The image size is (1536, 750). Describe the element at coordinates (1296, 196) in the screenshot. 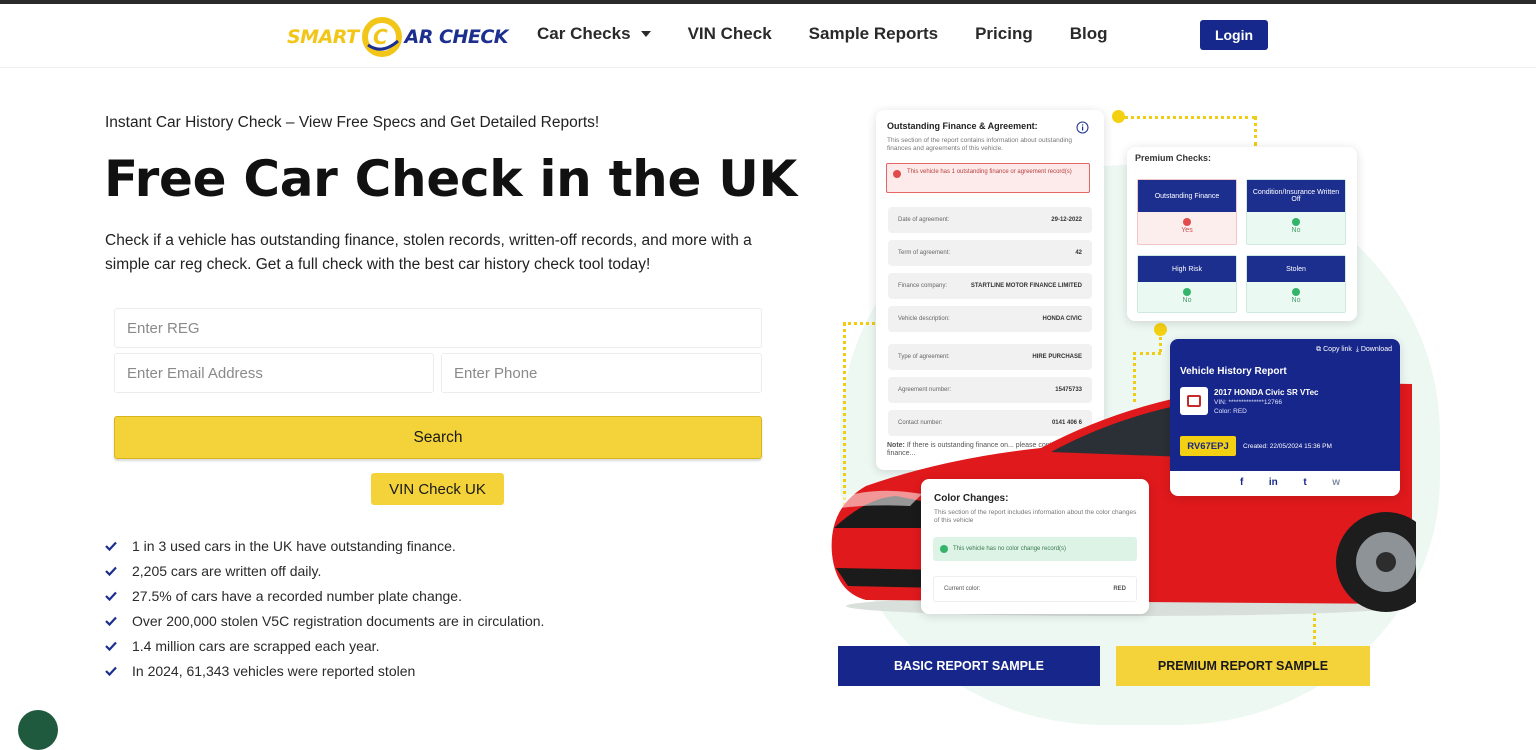

I see `premium-check-label: Condition/Insurance Written Off` at that location.